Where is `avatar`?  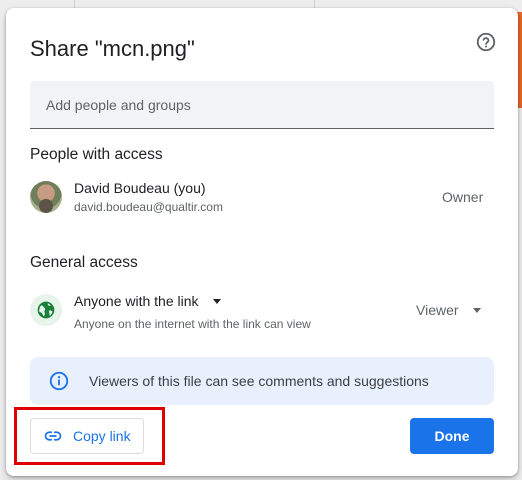
avatar is located at coordinates (46, 197).